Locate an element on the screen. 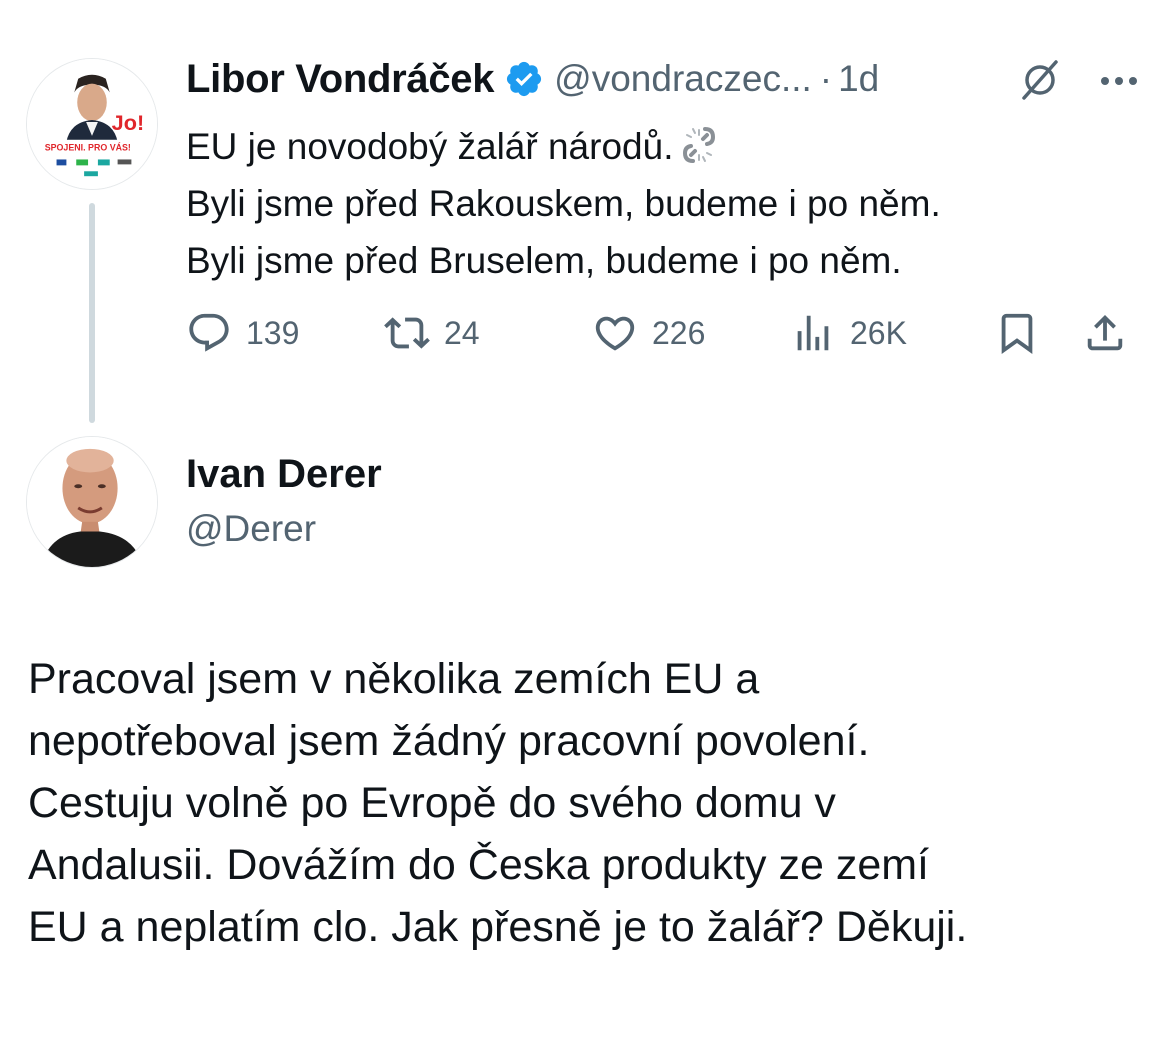  views-button: 26K is located at coordinates (848, 333).